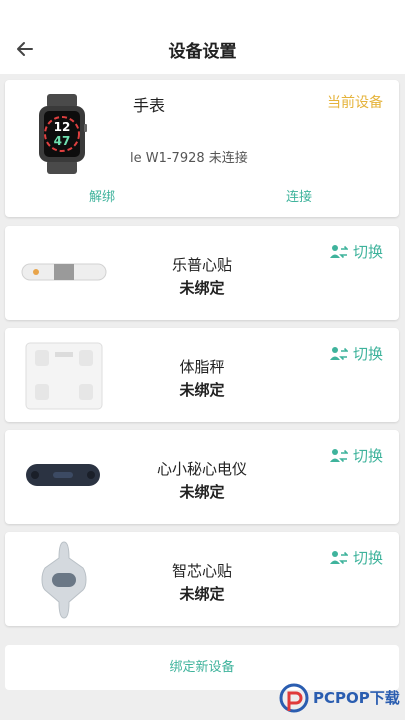  I want to click on device-card-smart-heart-patch: 智芯心贴 未绑定 切换, so click(202, 579).